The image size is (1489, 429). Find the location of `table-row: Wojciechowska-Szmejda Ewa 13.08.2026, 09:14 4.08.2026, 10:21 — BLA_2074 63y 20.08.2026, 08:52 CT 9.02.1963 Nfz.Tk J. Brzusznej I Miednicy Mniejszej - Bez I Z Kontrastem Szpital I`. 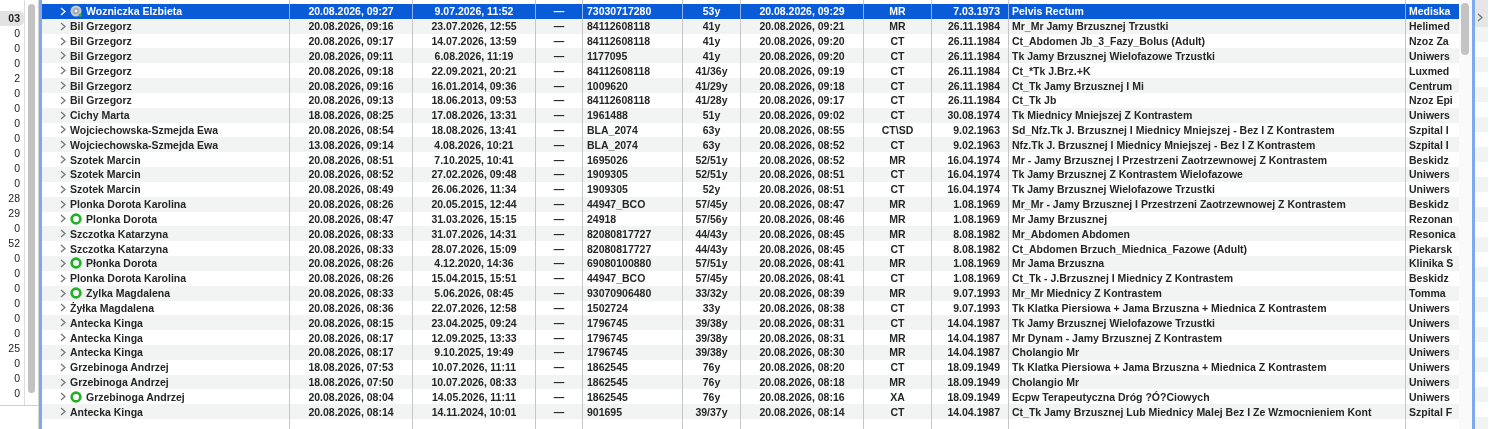

table-row: Wojciechowska-Szmejda Ewa 13.08.2026, 09:14 4.08.2026, 10:21 — BLA_2074 63y 20.08.2026, 08:52 CT 9.02.1963 Nfz.Tk J. Brzusznej I Miednicy Mniejszej - Bez I Z Kontrastem Szpital I is located at coordinates (750, 145).